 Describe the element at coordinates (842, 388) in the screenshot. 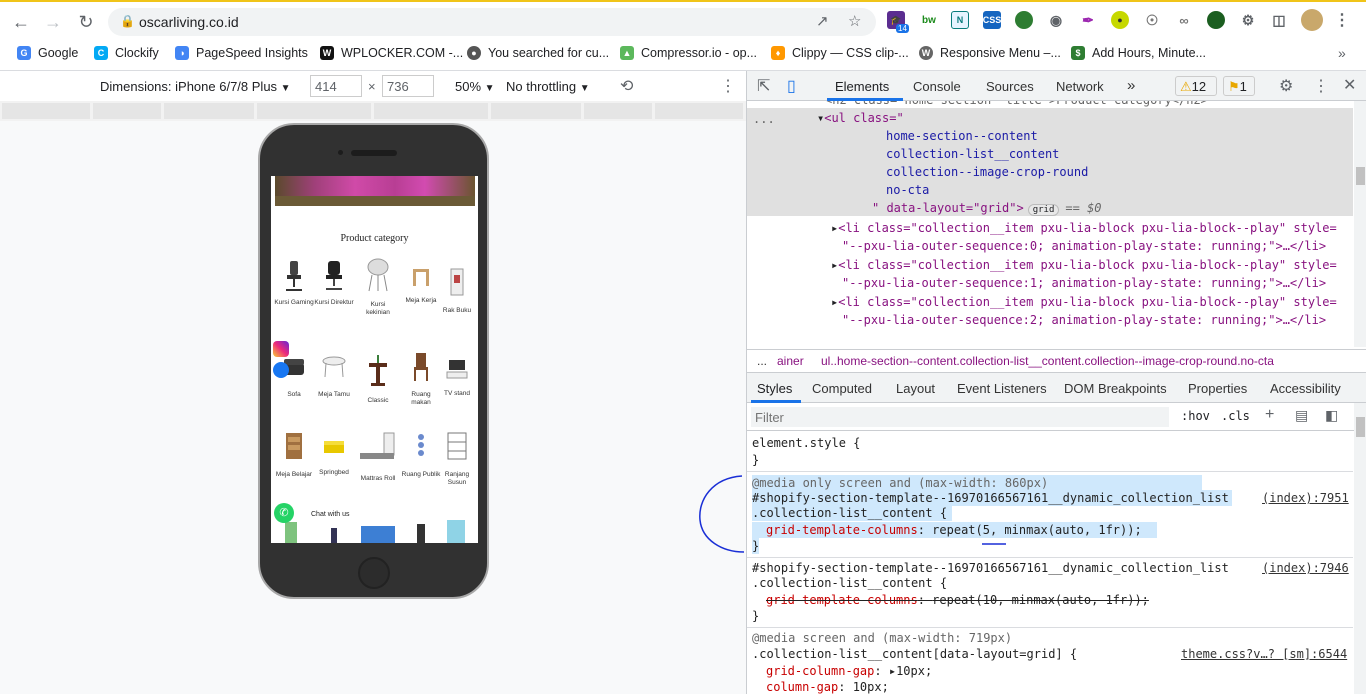

I see `tab-computed: Computed` at that location.